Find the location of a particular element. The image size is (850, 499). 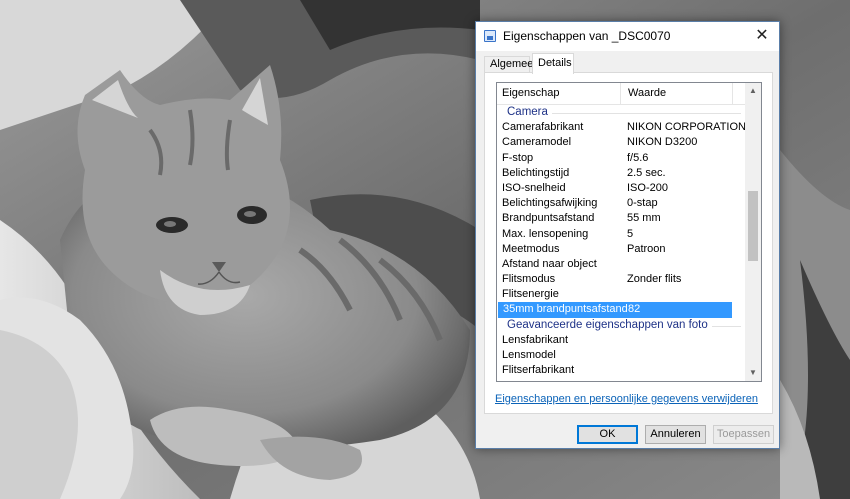

dialog-title: Eigenschappen van _DSC0070 is located at coordinates (587, 36).